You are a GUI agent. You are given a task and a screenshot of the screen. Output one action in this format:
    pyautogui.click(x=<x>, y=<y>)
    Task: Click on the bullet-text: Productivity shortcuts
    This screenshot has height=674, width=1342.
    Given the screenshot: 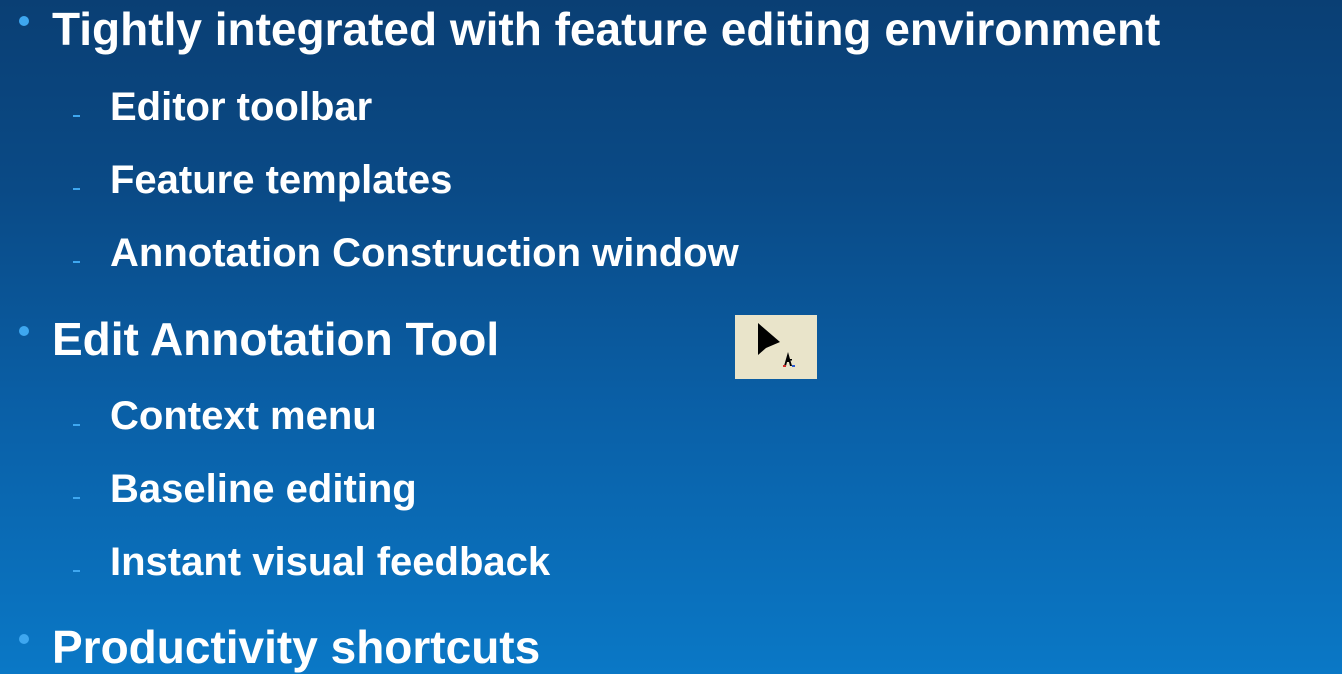 What is the action you would take?
    pyautogui.click(x=296, y=647)
    